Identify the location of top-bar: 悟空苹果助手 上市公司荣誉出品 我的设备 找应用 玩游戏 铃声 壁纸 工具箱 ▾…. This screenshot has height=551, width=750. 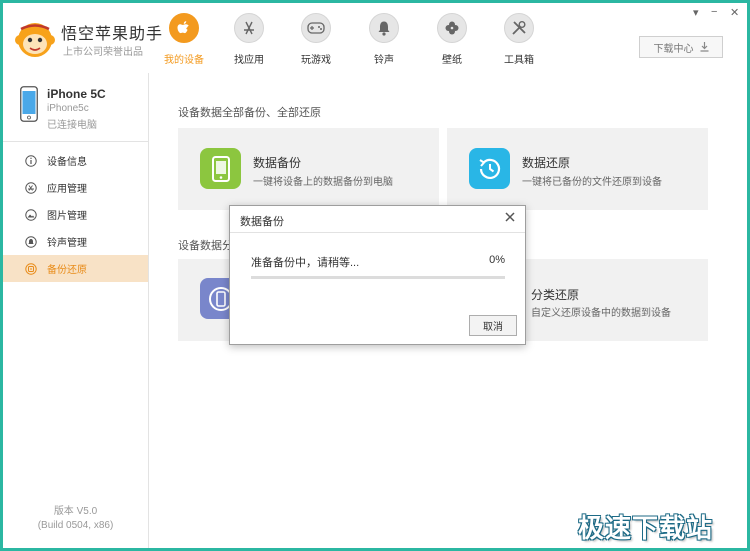
(375, 38).